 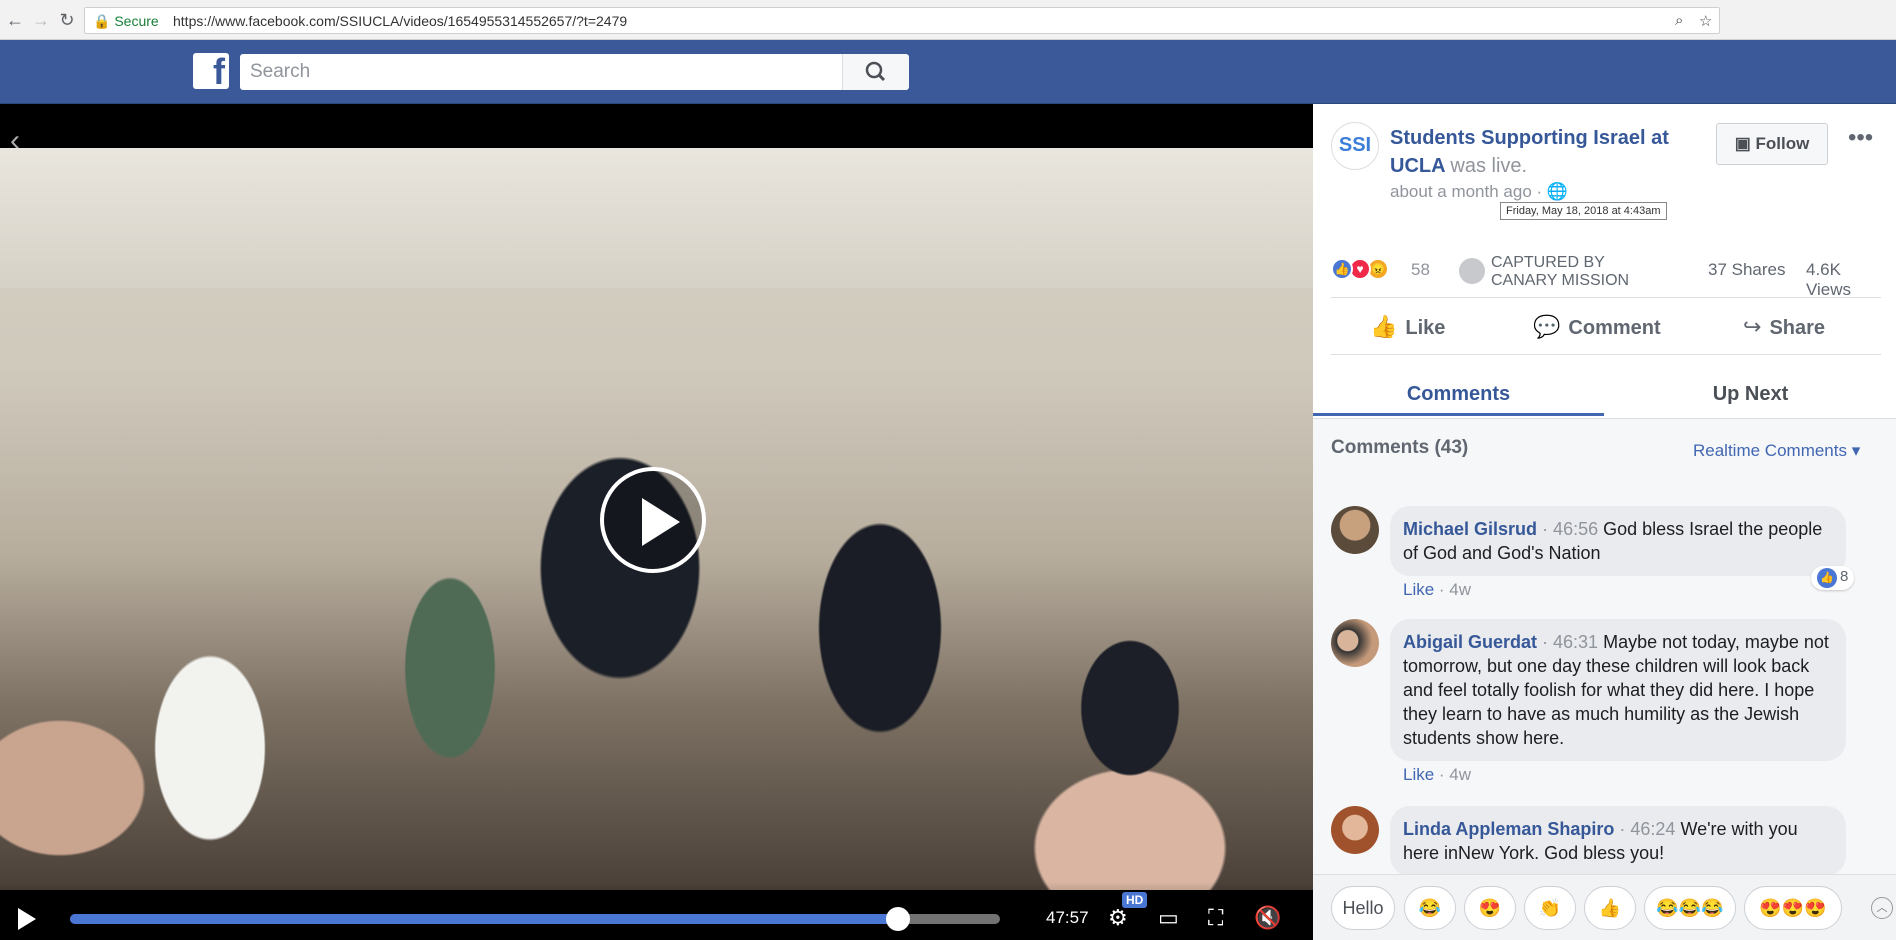 I want to click on chevron-left-icon: ‹, so click(x=15, y=141).